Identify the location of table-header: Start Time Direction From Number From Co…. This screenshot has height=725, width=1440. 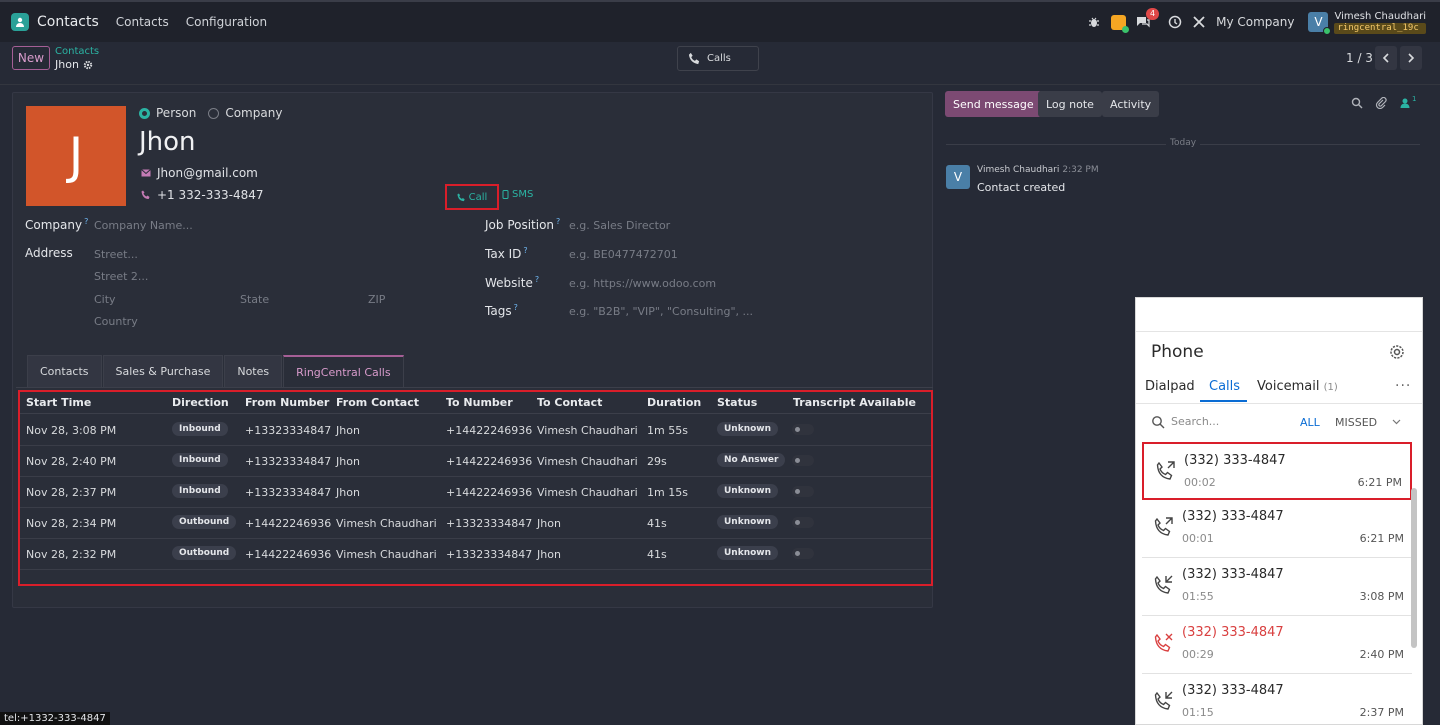
(475, 403).